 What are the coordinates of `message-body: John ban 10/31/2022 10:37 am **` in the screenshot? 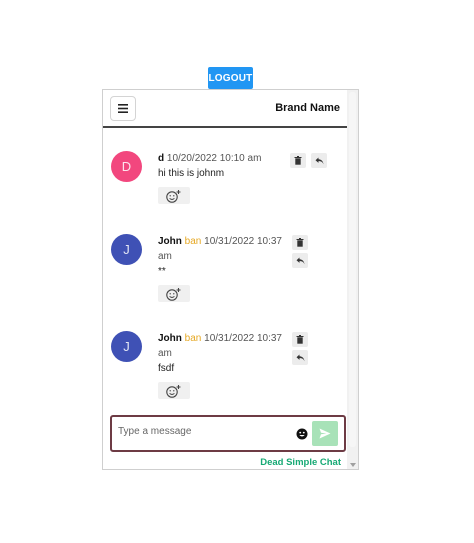 It's located at (223, 256).